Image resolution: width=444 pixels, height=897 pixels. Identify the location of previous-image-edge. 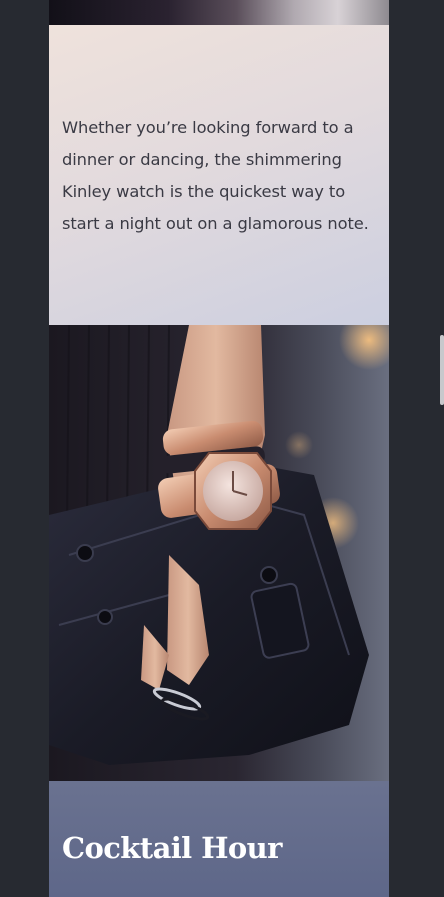
(219, 12).